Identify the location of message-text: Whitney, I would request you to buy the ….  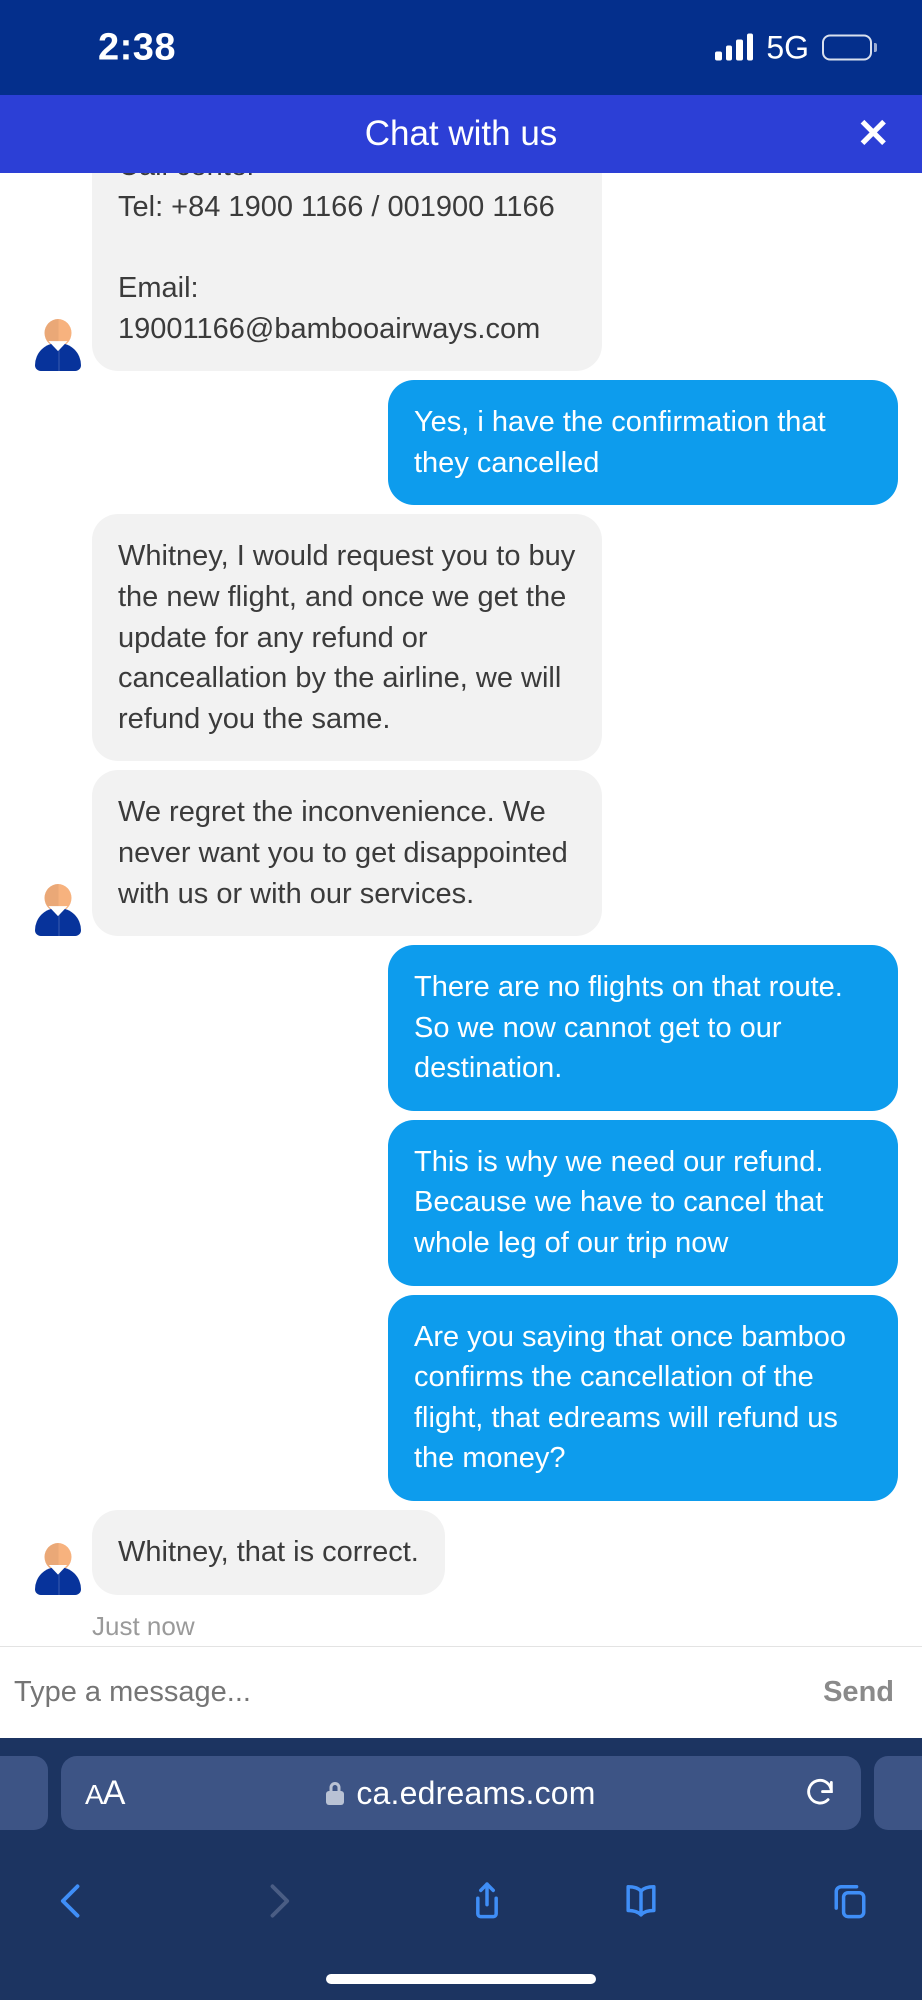
(351, 637).